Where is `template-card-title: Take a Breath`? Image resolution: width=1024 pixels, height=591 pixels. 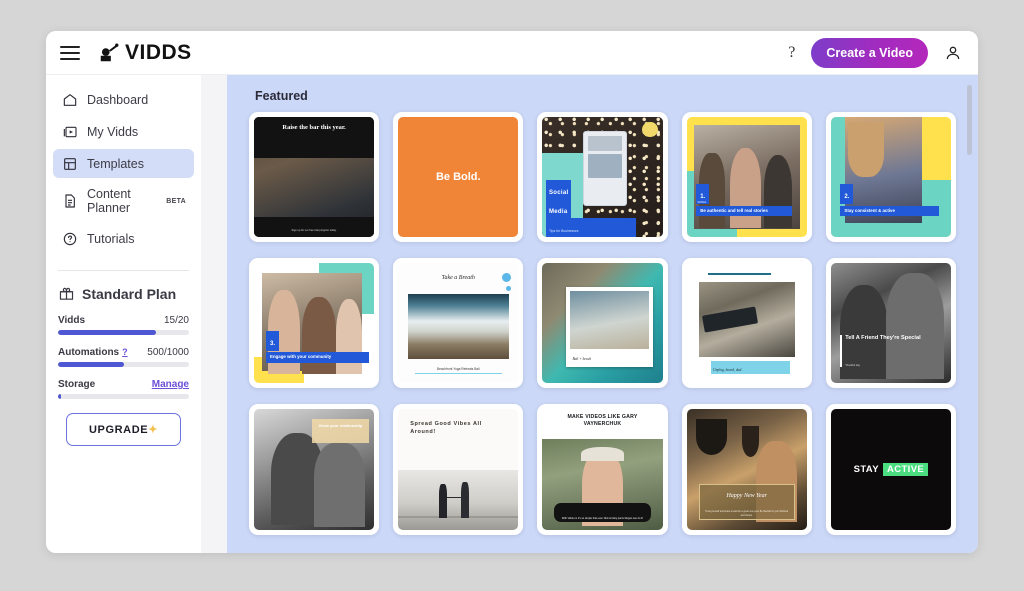 template-card-title: Take a Breath is located at coordinates (458, 278).